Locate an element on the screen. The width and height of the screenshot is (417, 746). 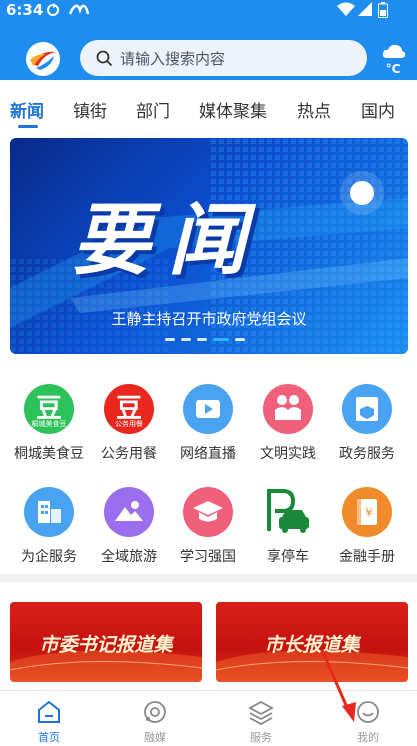
service-label: 全域旅游 is located at coordinates (129, 557).